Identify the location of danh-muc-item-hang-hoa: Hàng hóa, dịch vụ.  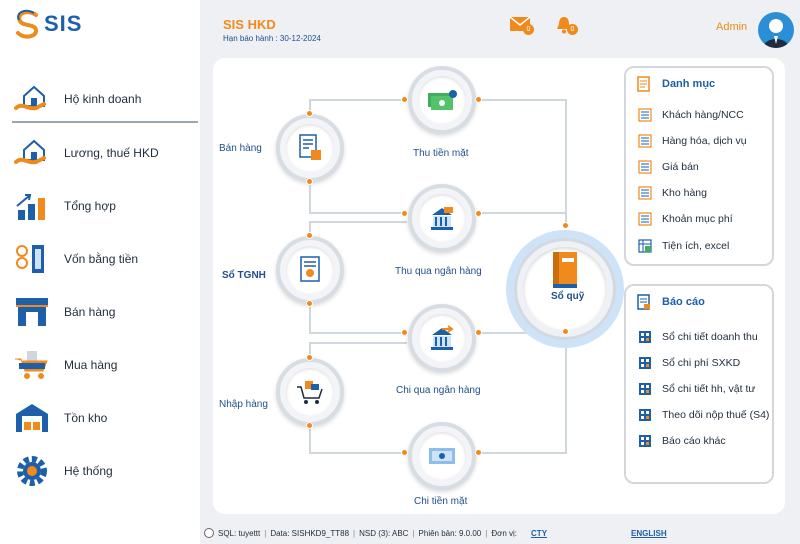
(692, 141).